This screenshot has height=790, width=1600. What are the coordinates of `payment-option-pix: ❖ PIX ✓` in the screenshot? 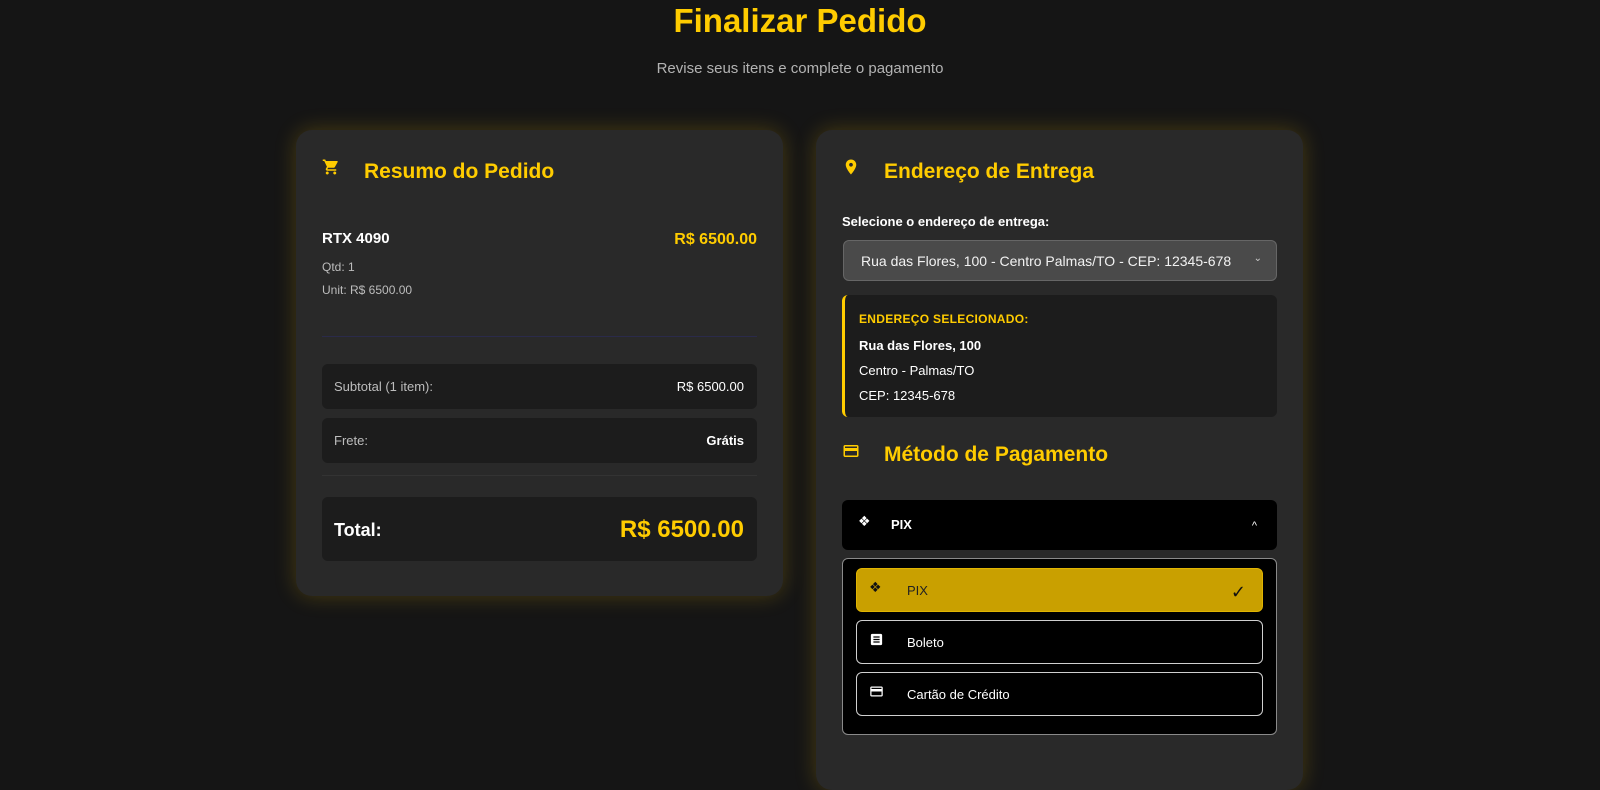 It's located at (1059, 590).